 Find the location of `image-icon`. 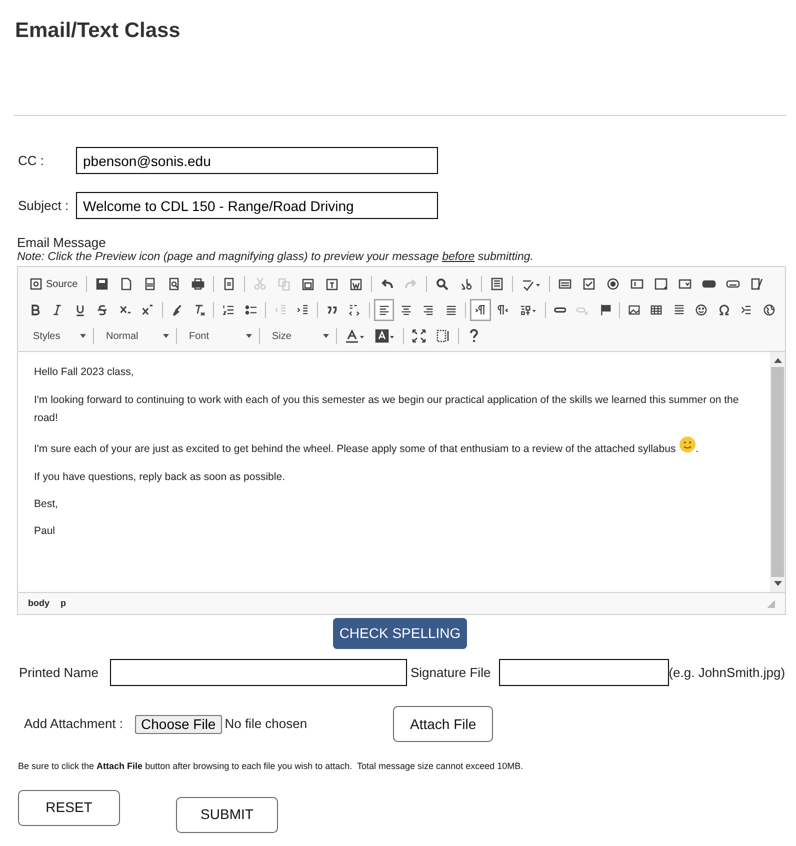

image-icon is located at coordinates (634, 310).